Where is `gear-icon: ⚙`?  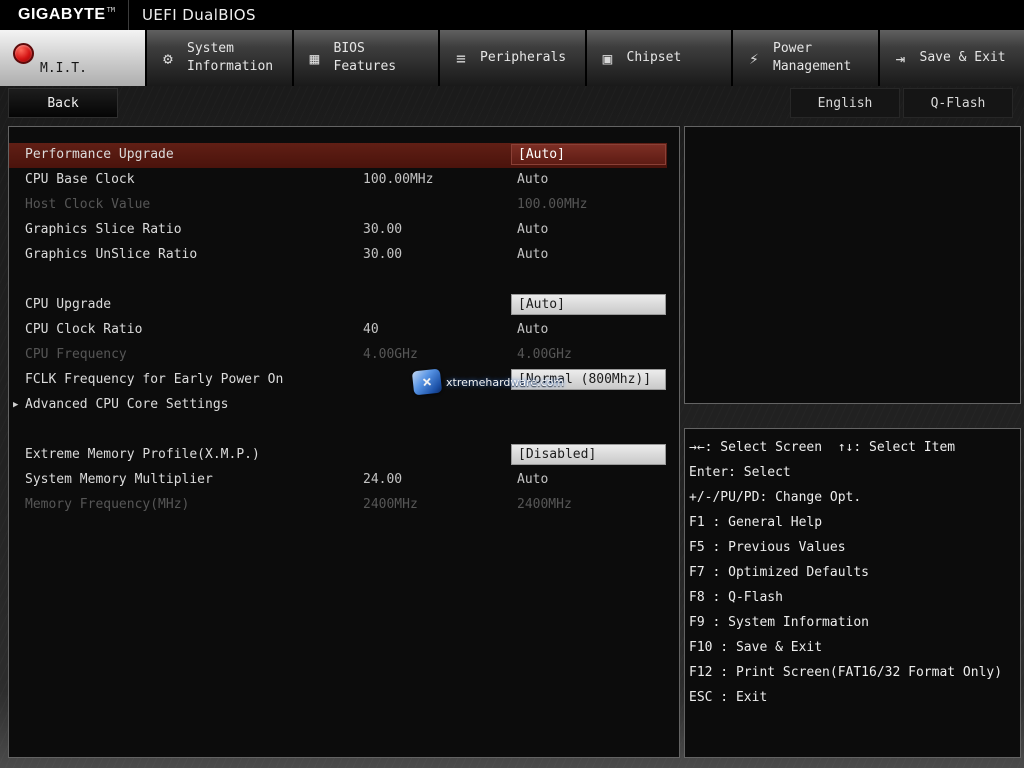 gear-icon: ⚙ is located at coordinates (168, 58).